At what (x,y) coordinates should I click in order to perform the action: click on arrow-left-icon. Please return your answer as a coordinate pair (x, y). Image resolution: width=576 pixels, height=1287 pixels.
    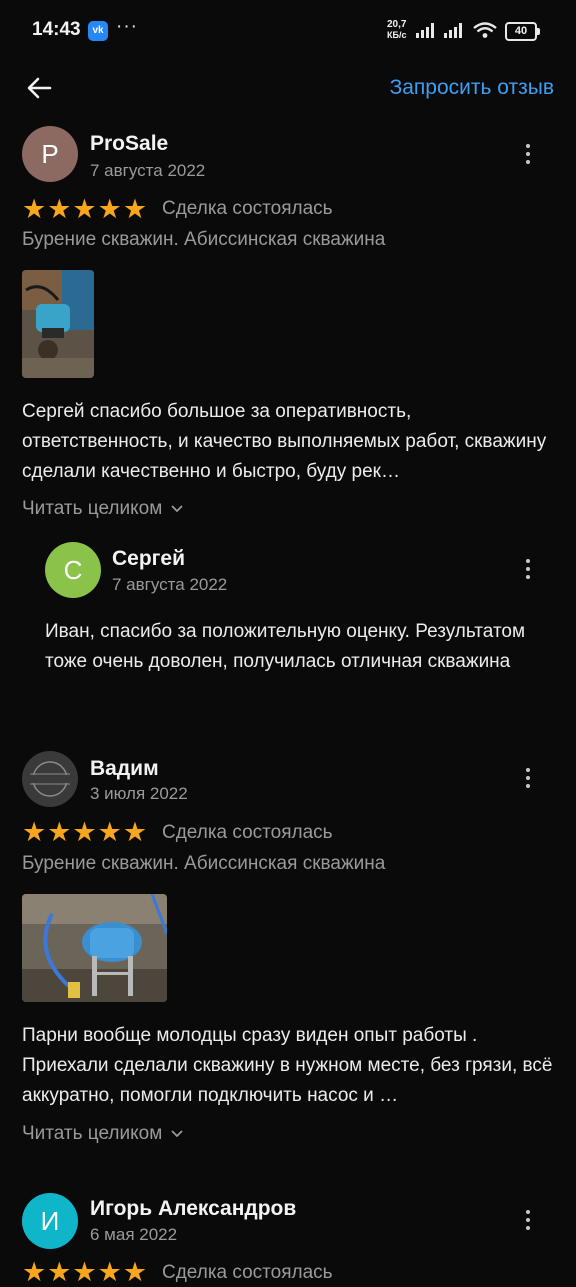
    Looking at the image, I should click on (39, 88).